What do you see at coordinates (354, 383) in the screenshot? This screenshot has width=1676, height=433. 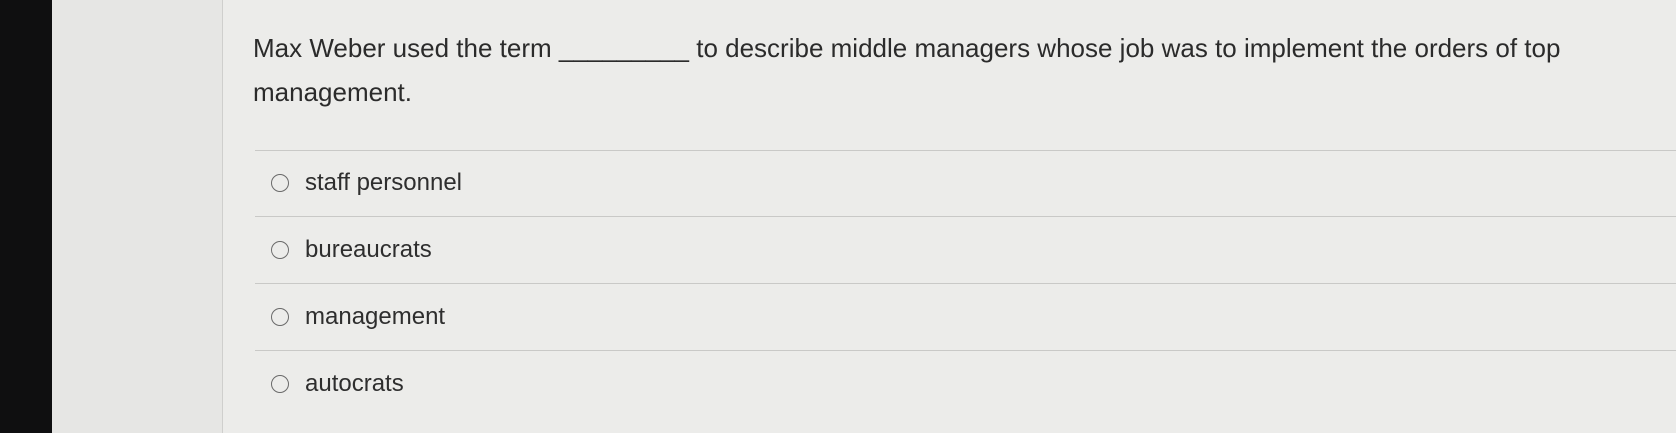 I see `answer-label: autocrats` at bounding box center [354, 383].